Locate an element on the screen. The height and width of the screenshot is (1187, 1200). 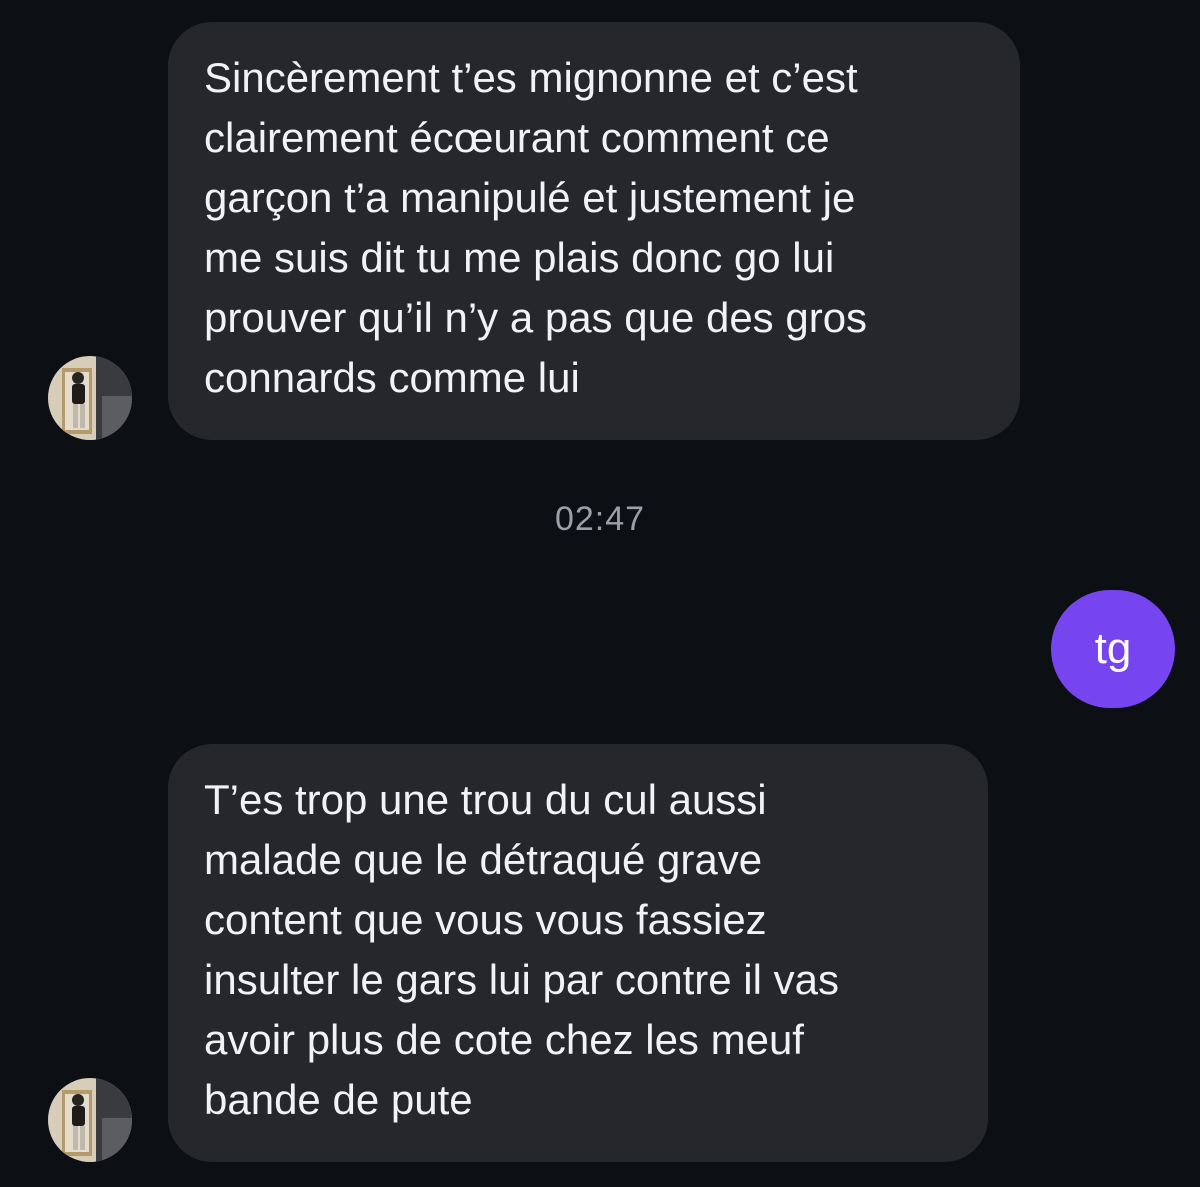
outgoing-message-bubble: tg is located at coordinates (1113, 649).